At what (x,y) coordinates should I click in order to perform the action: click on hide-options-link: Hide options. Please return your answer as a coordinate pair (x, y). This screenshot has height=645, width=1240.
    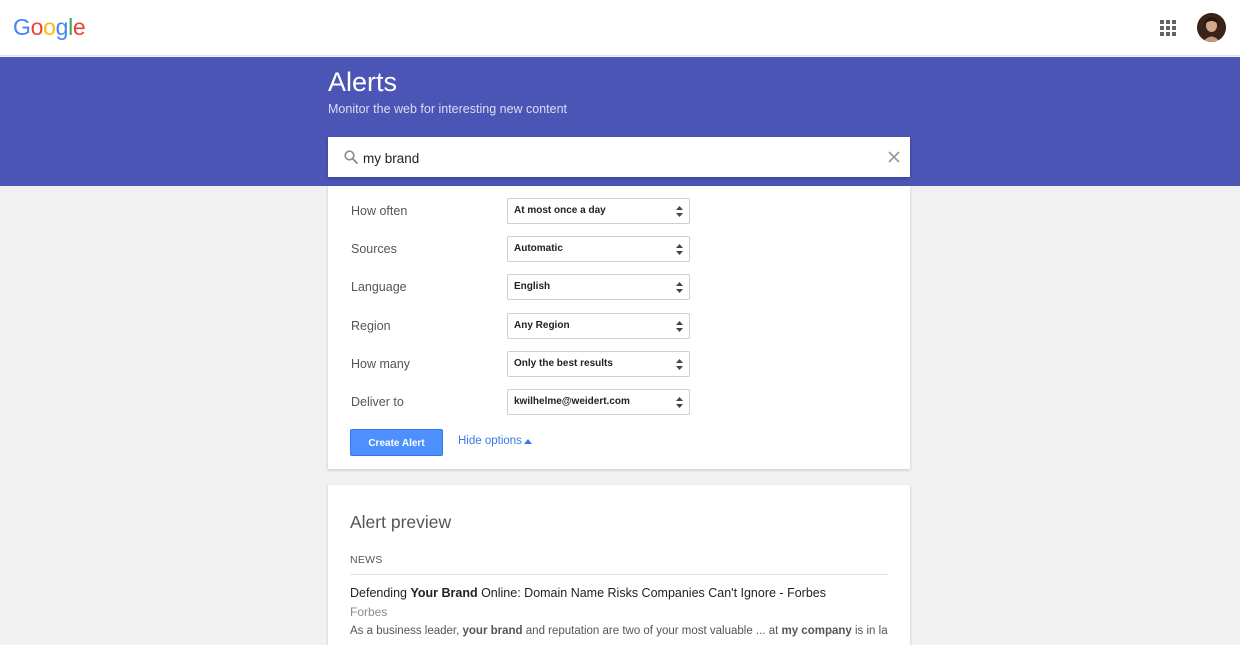
    Looking at the image, I should click on (490, 441).